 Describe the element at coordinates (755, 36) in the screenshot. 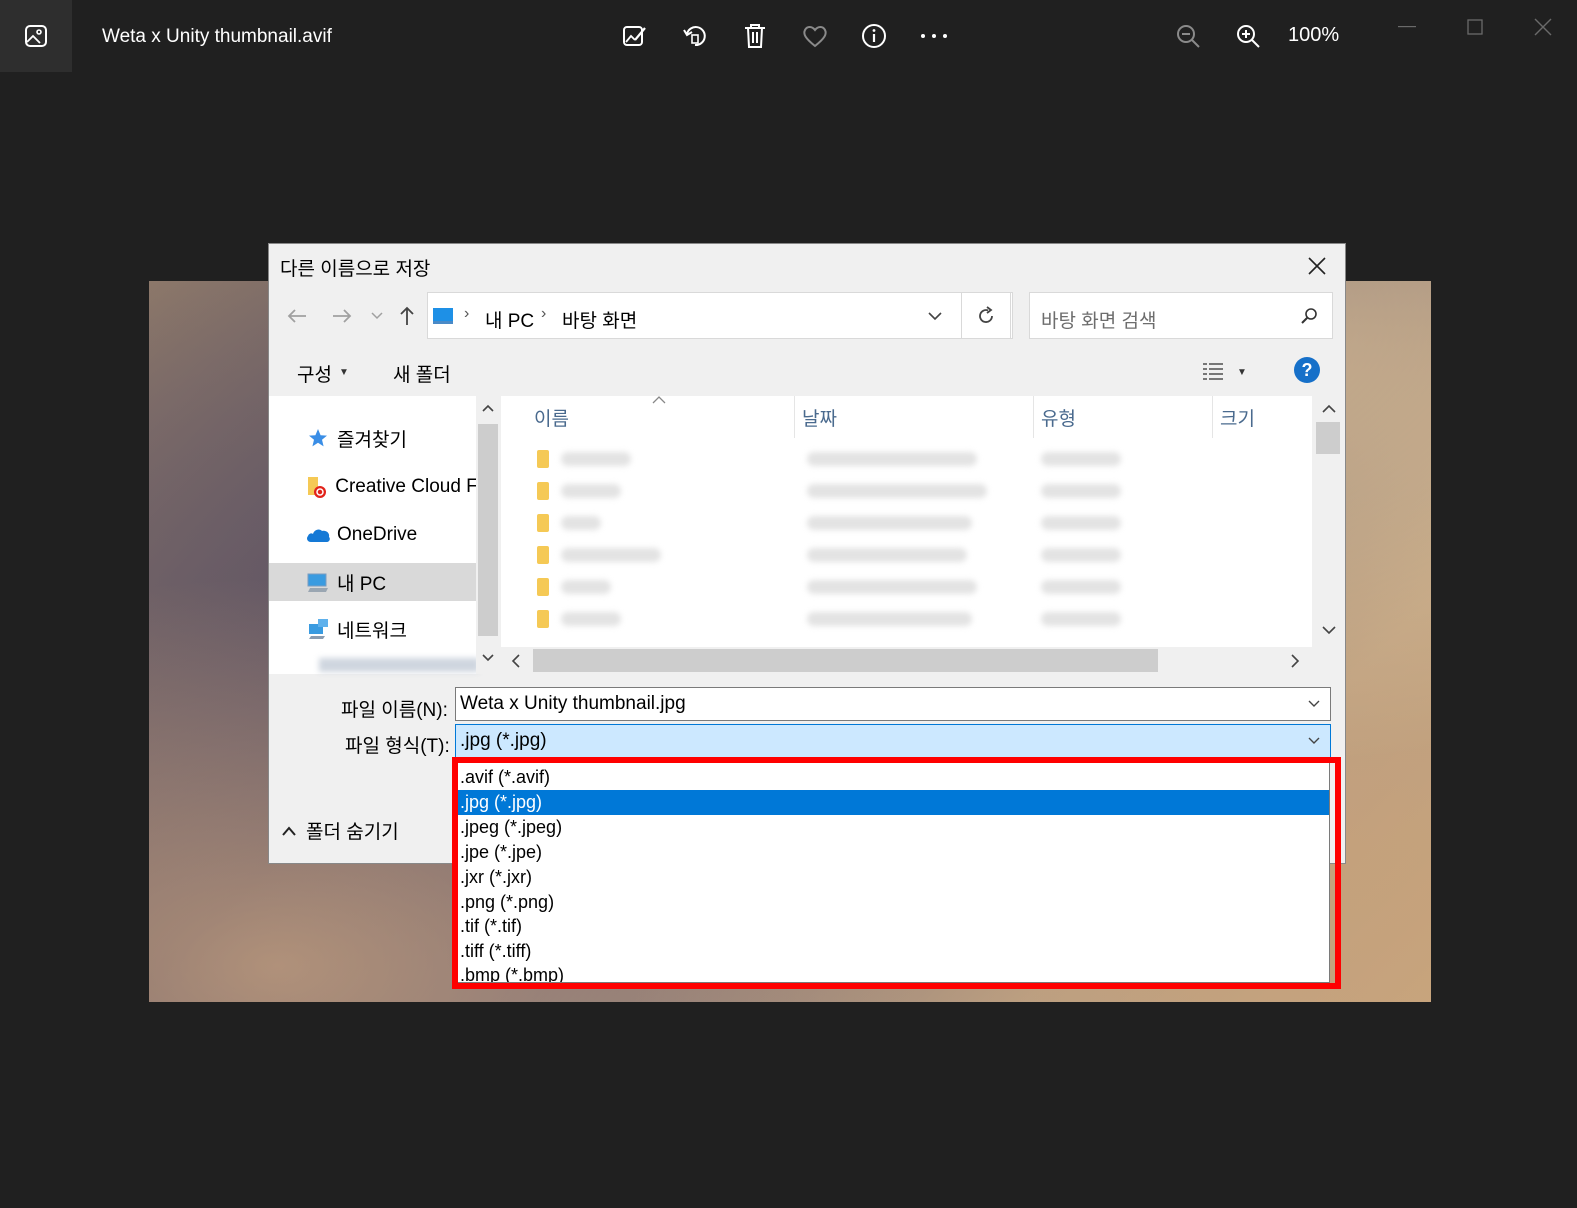

I see `delete-icon` at that location.